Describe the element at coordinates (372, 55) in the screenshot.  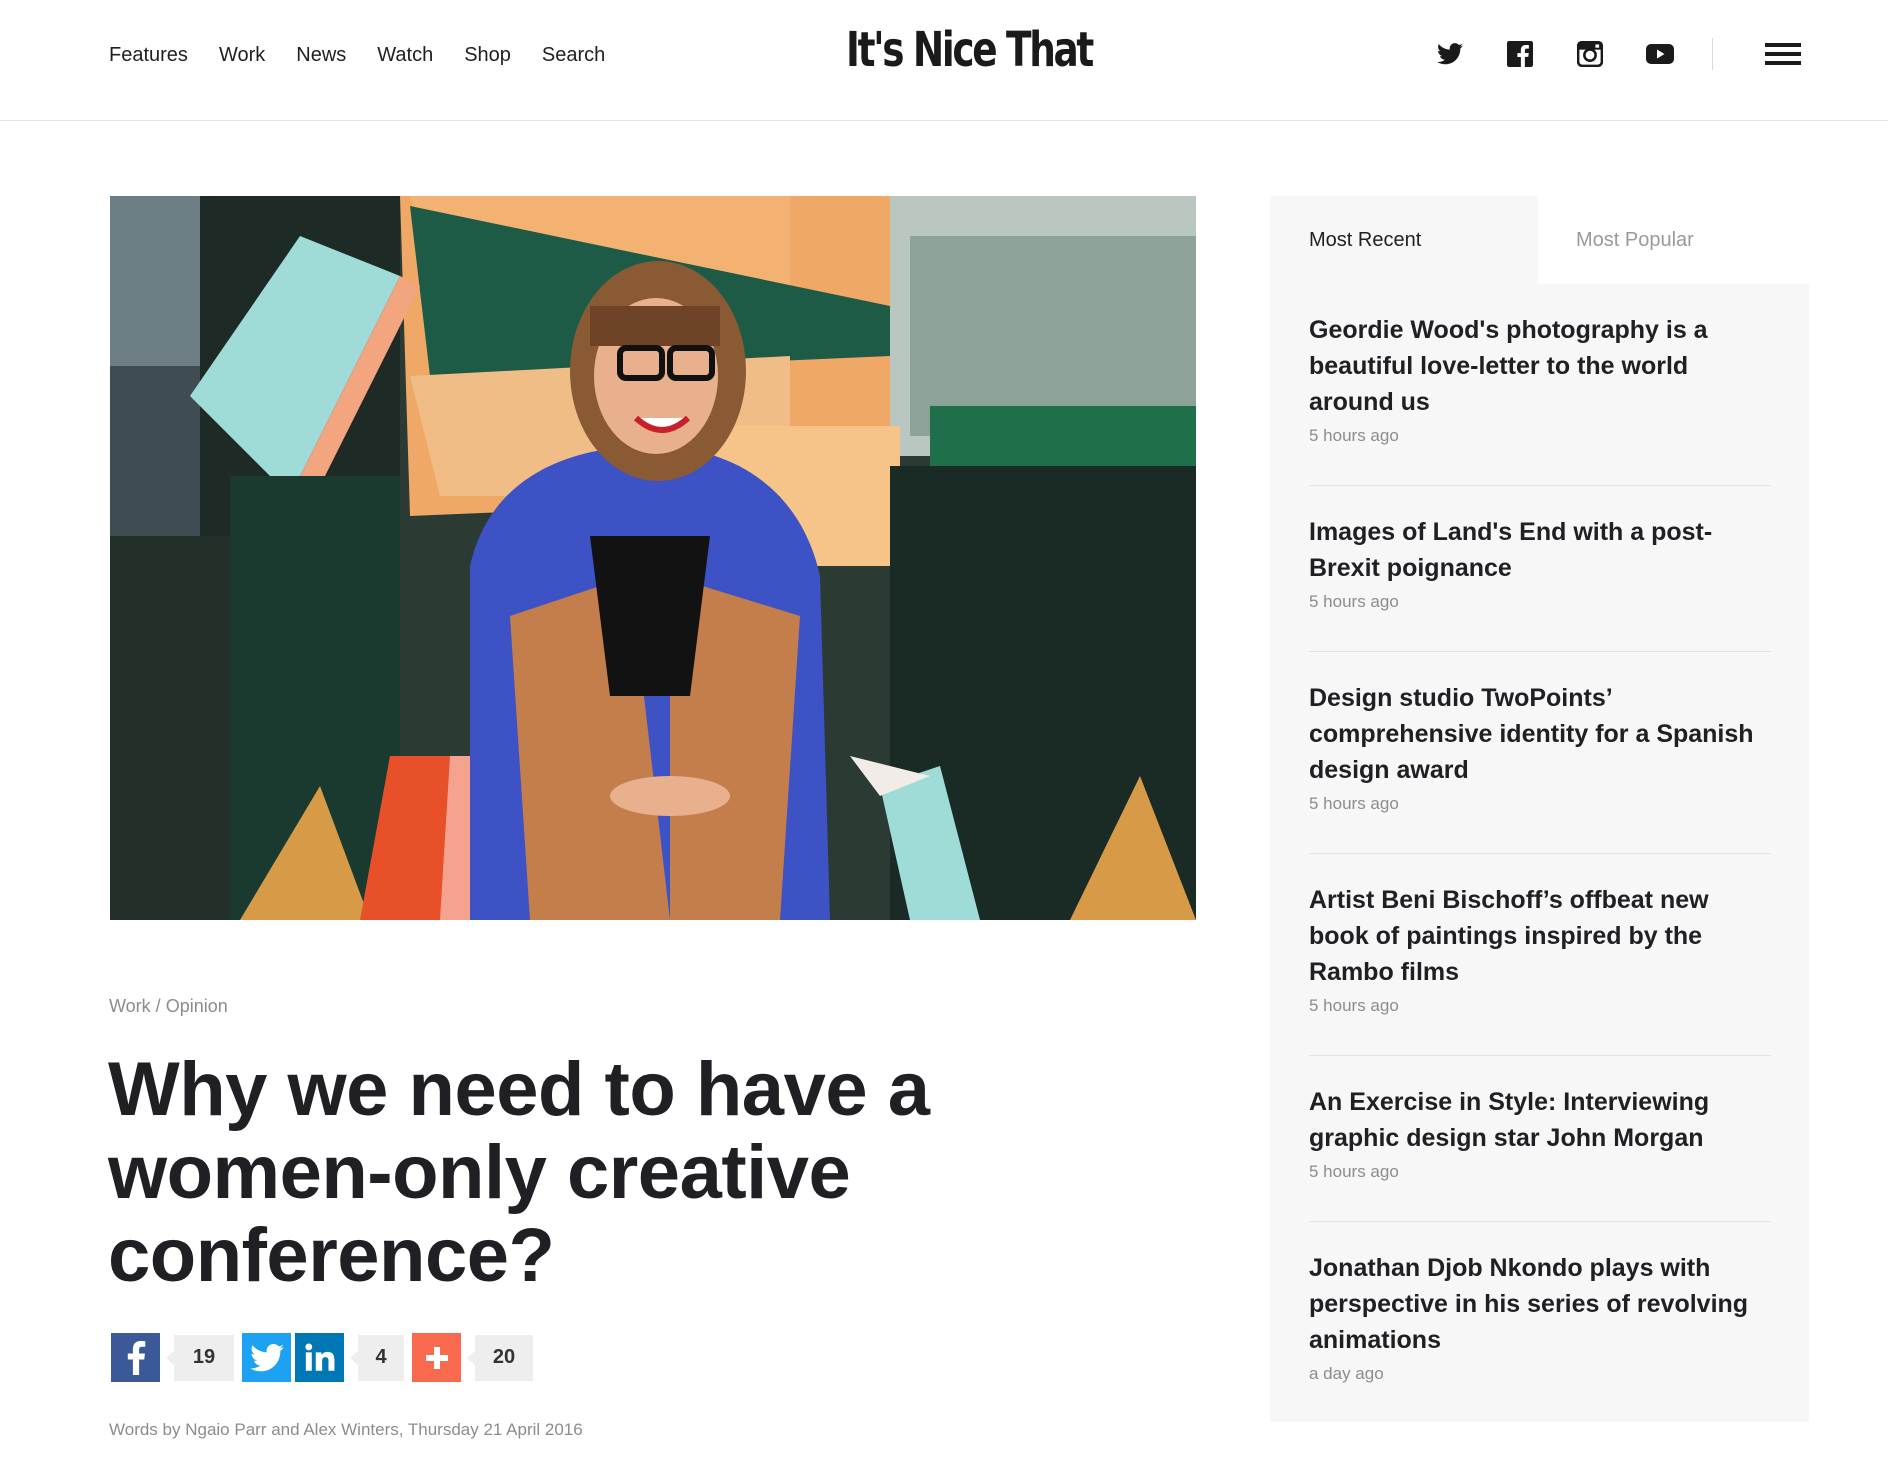
I see `main-nav: Features Work News Watch Shop Search` at that location.